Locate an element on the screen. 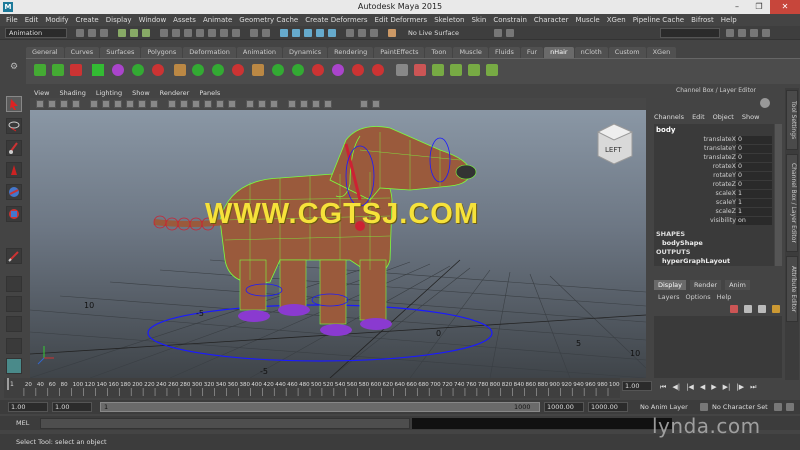  shelf-gear-icon: ⚙ is located at coordinates (15, 67).